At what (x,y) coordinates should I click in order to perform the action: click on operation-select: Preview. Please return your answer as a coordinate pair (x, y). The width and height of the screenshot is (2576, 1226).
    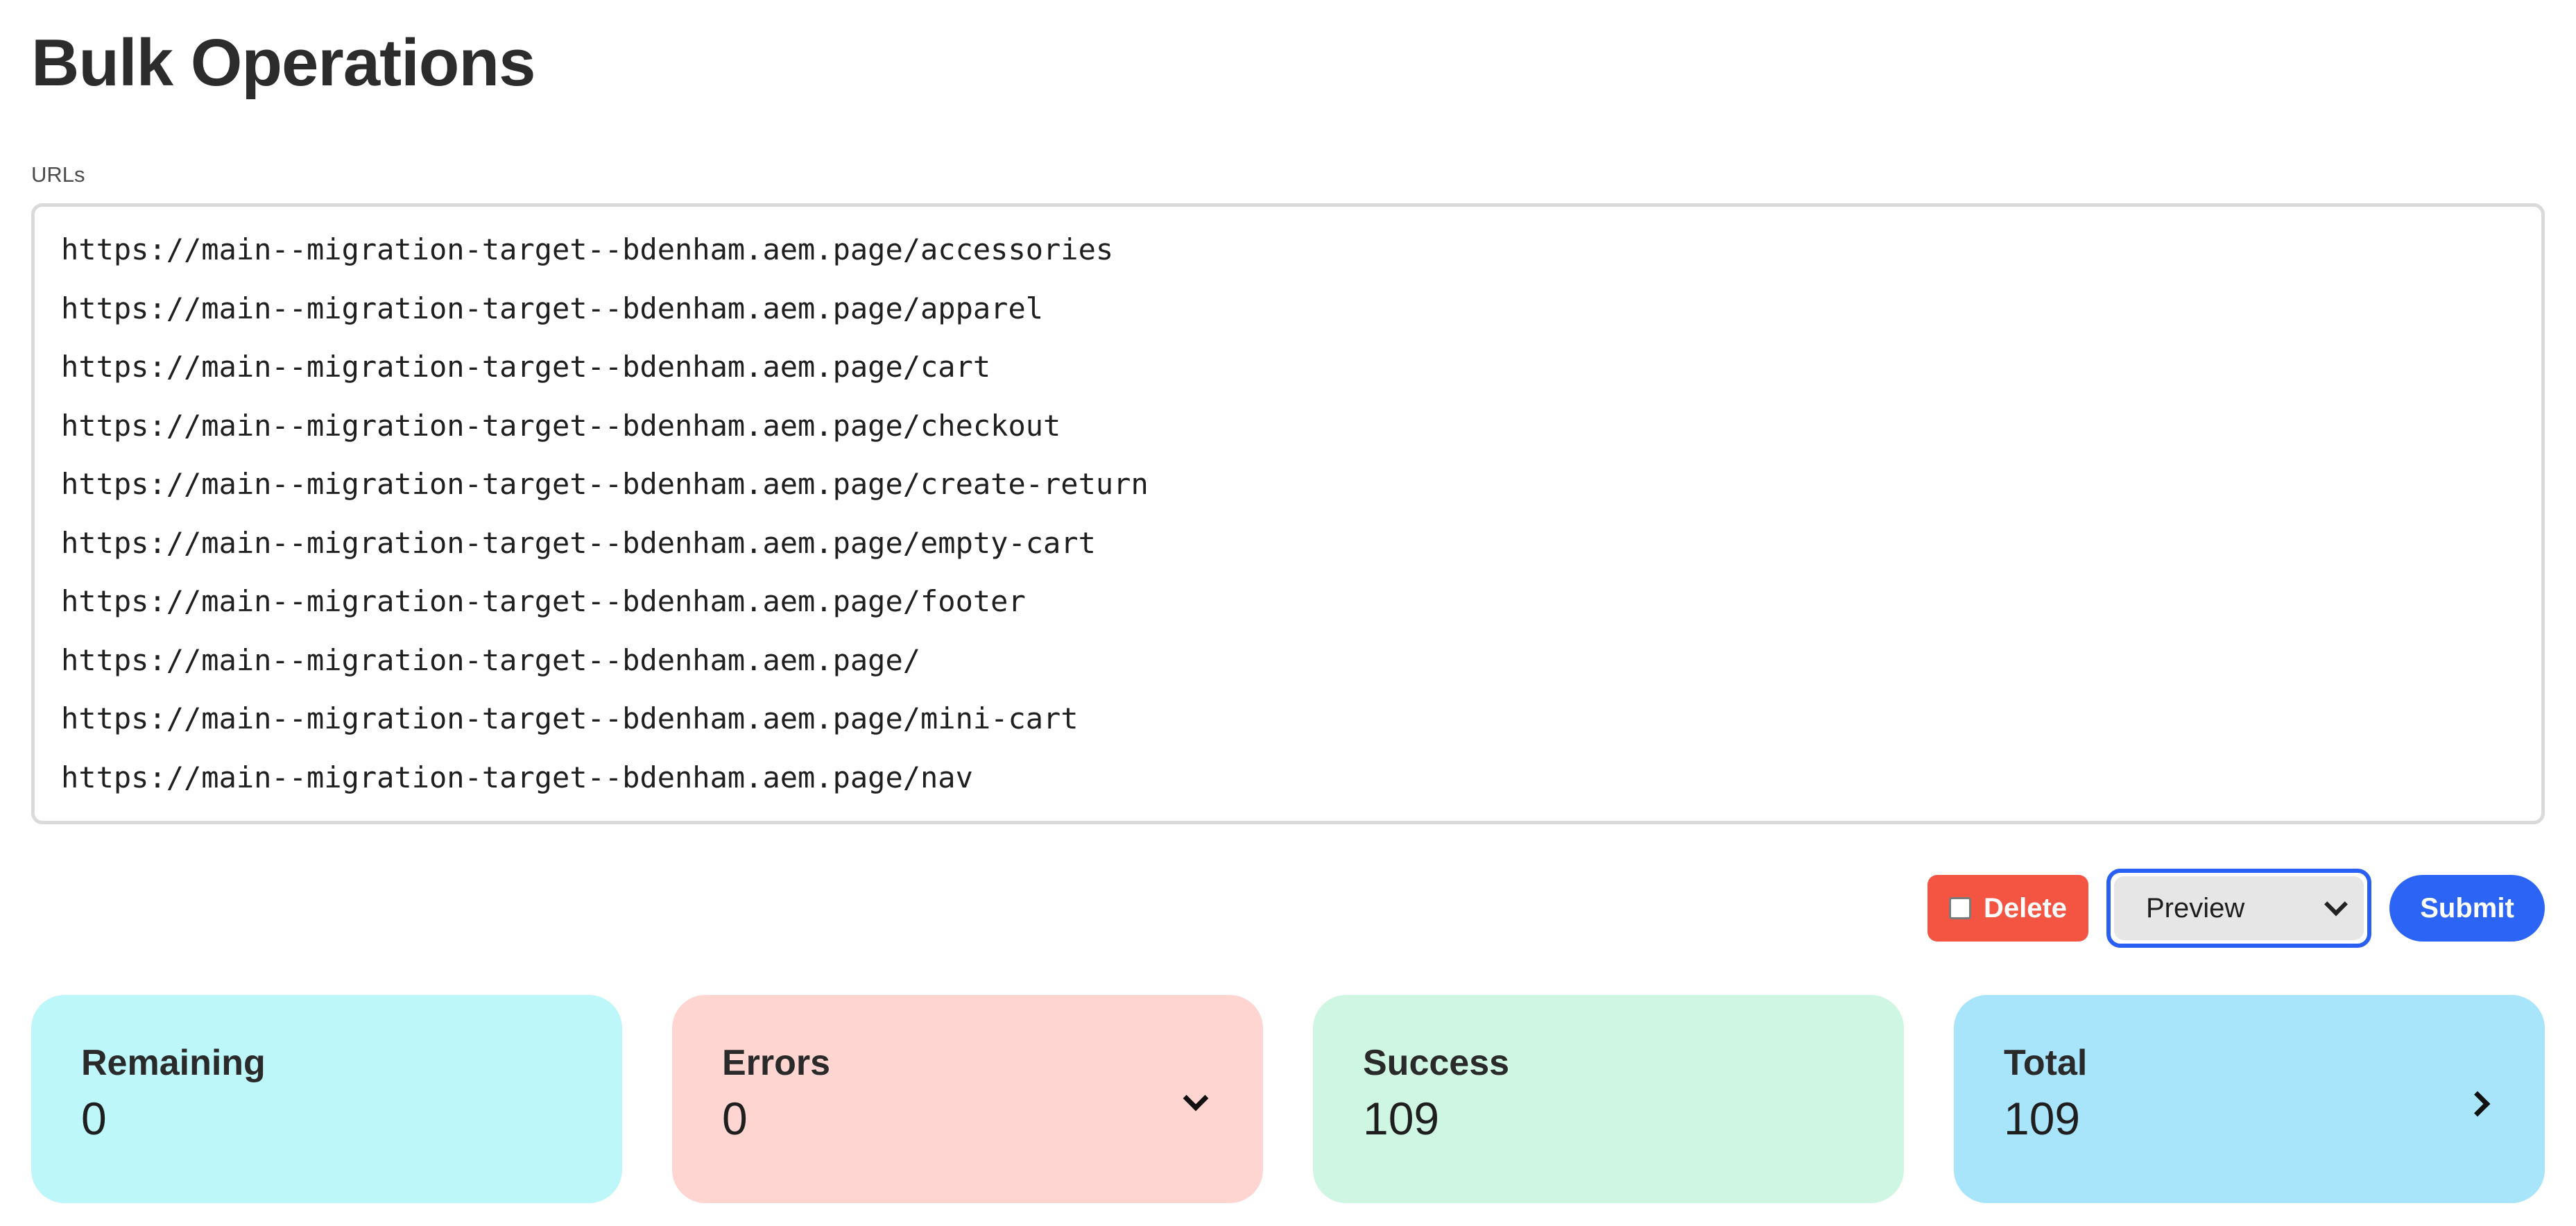
    Looking at the image, I should click on (2238, 908).